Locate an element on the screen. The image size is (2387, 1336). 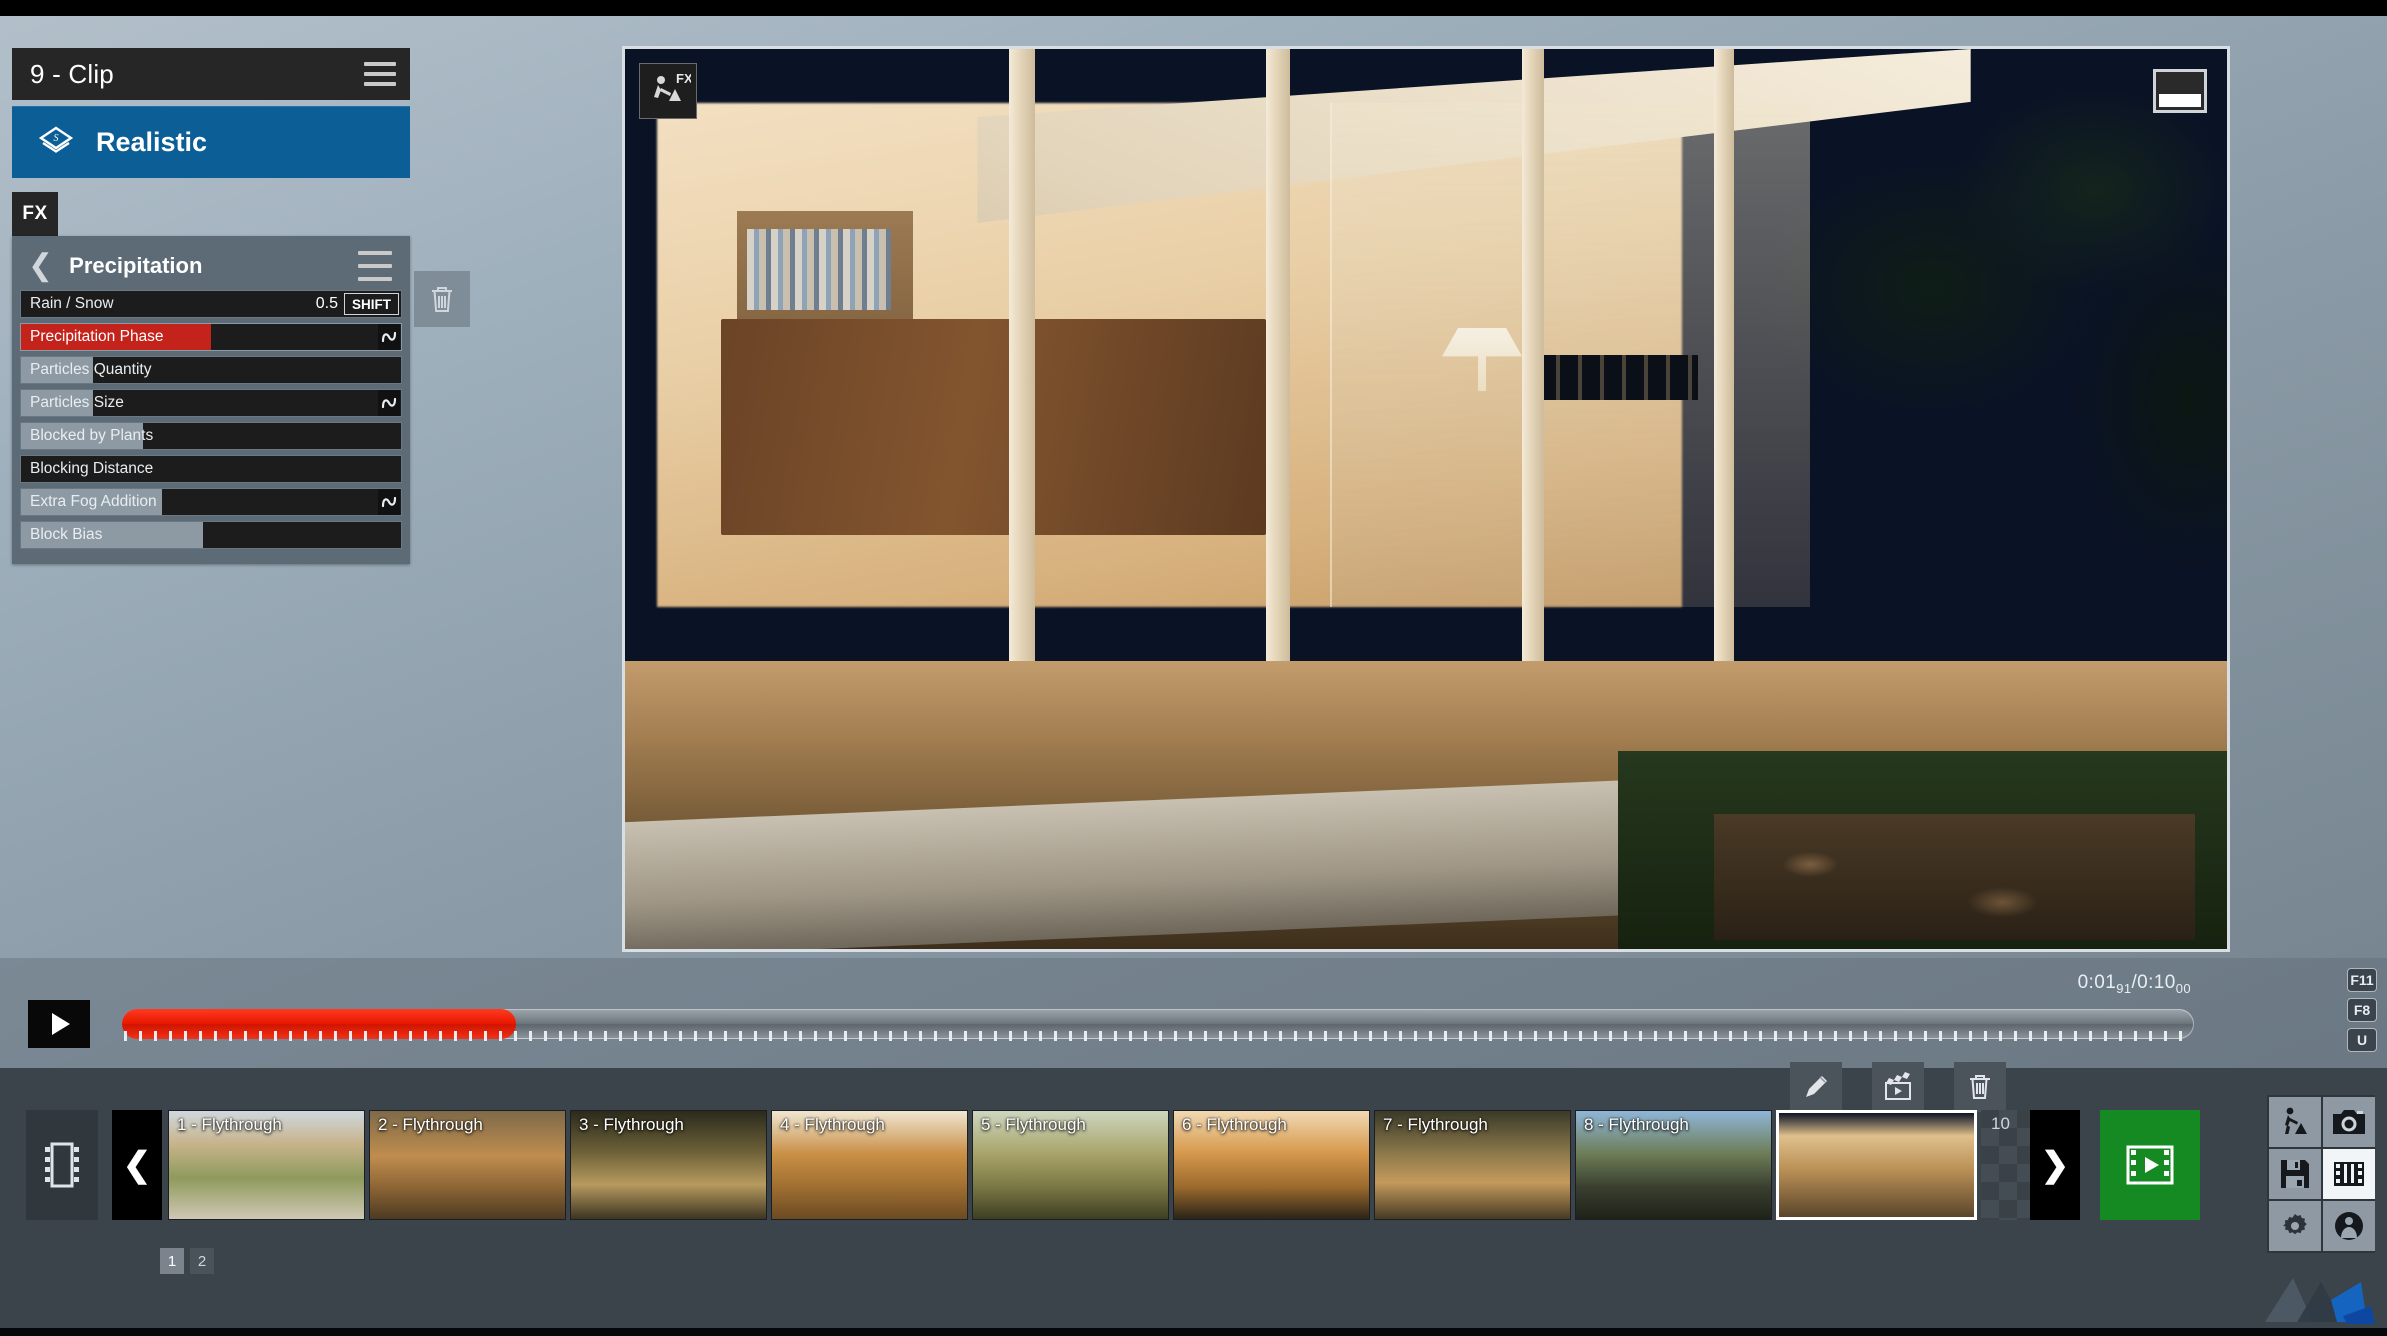
chevron-left-icon: ❮ is located at coordinates (40, 266).